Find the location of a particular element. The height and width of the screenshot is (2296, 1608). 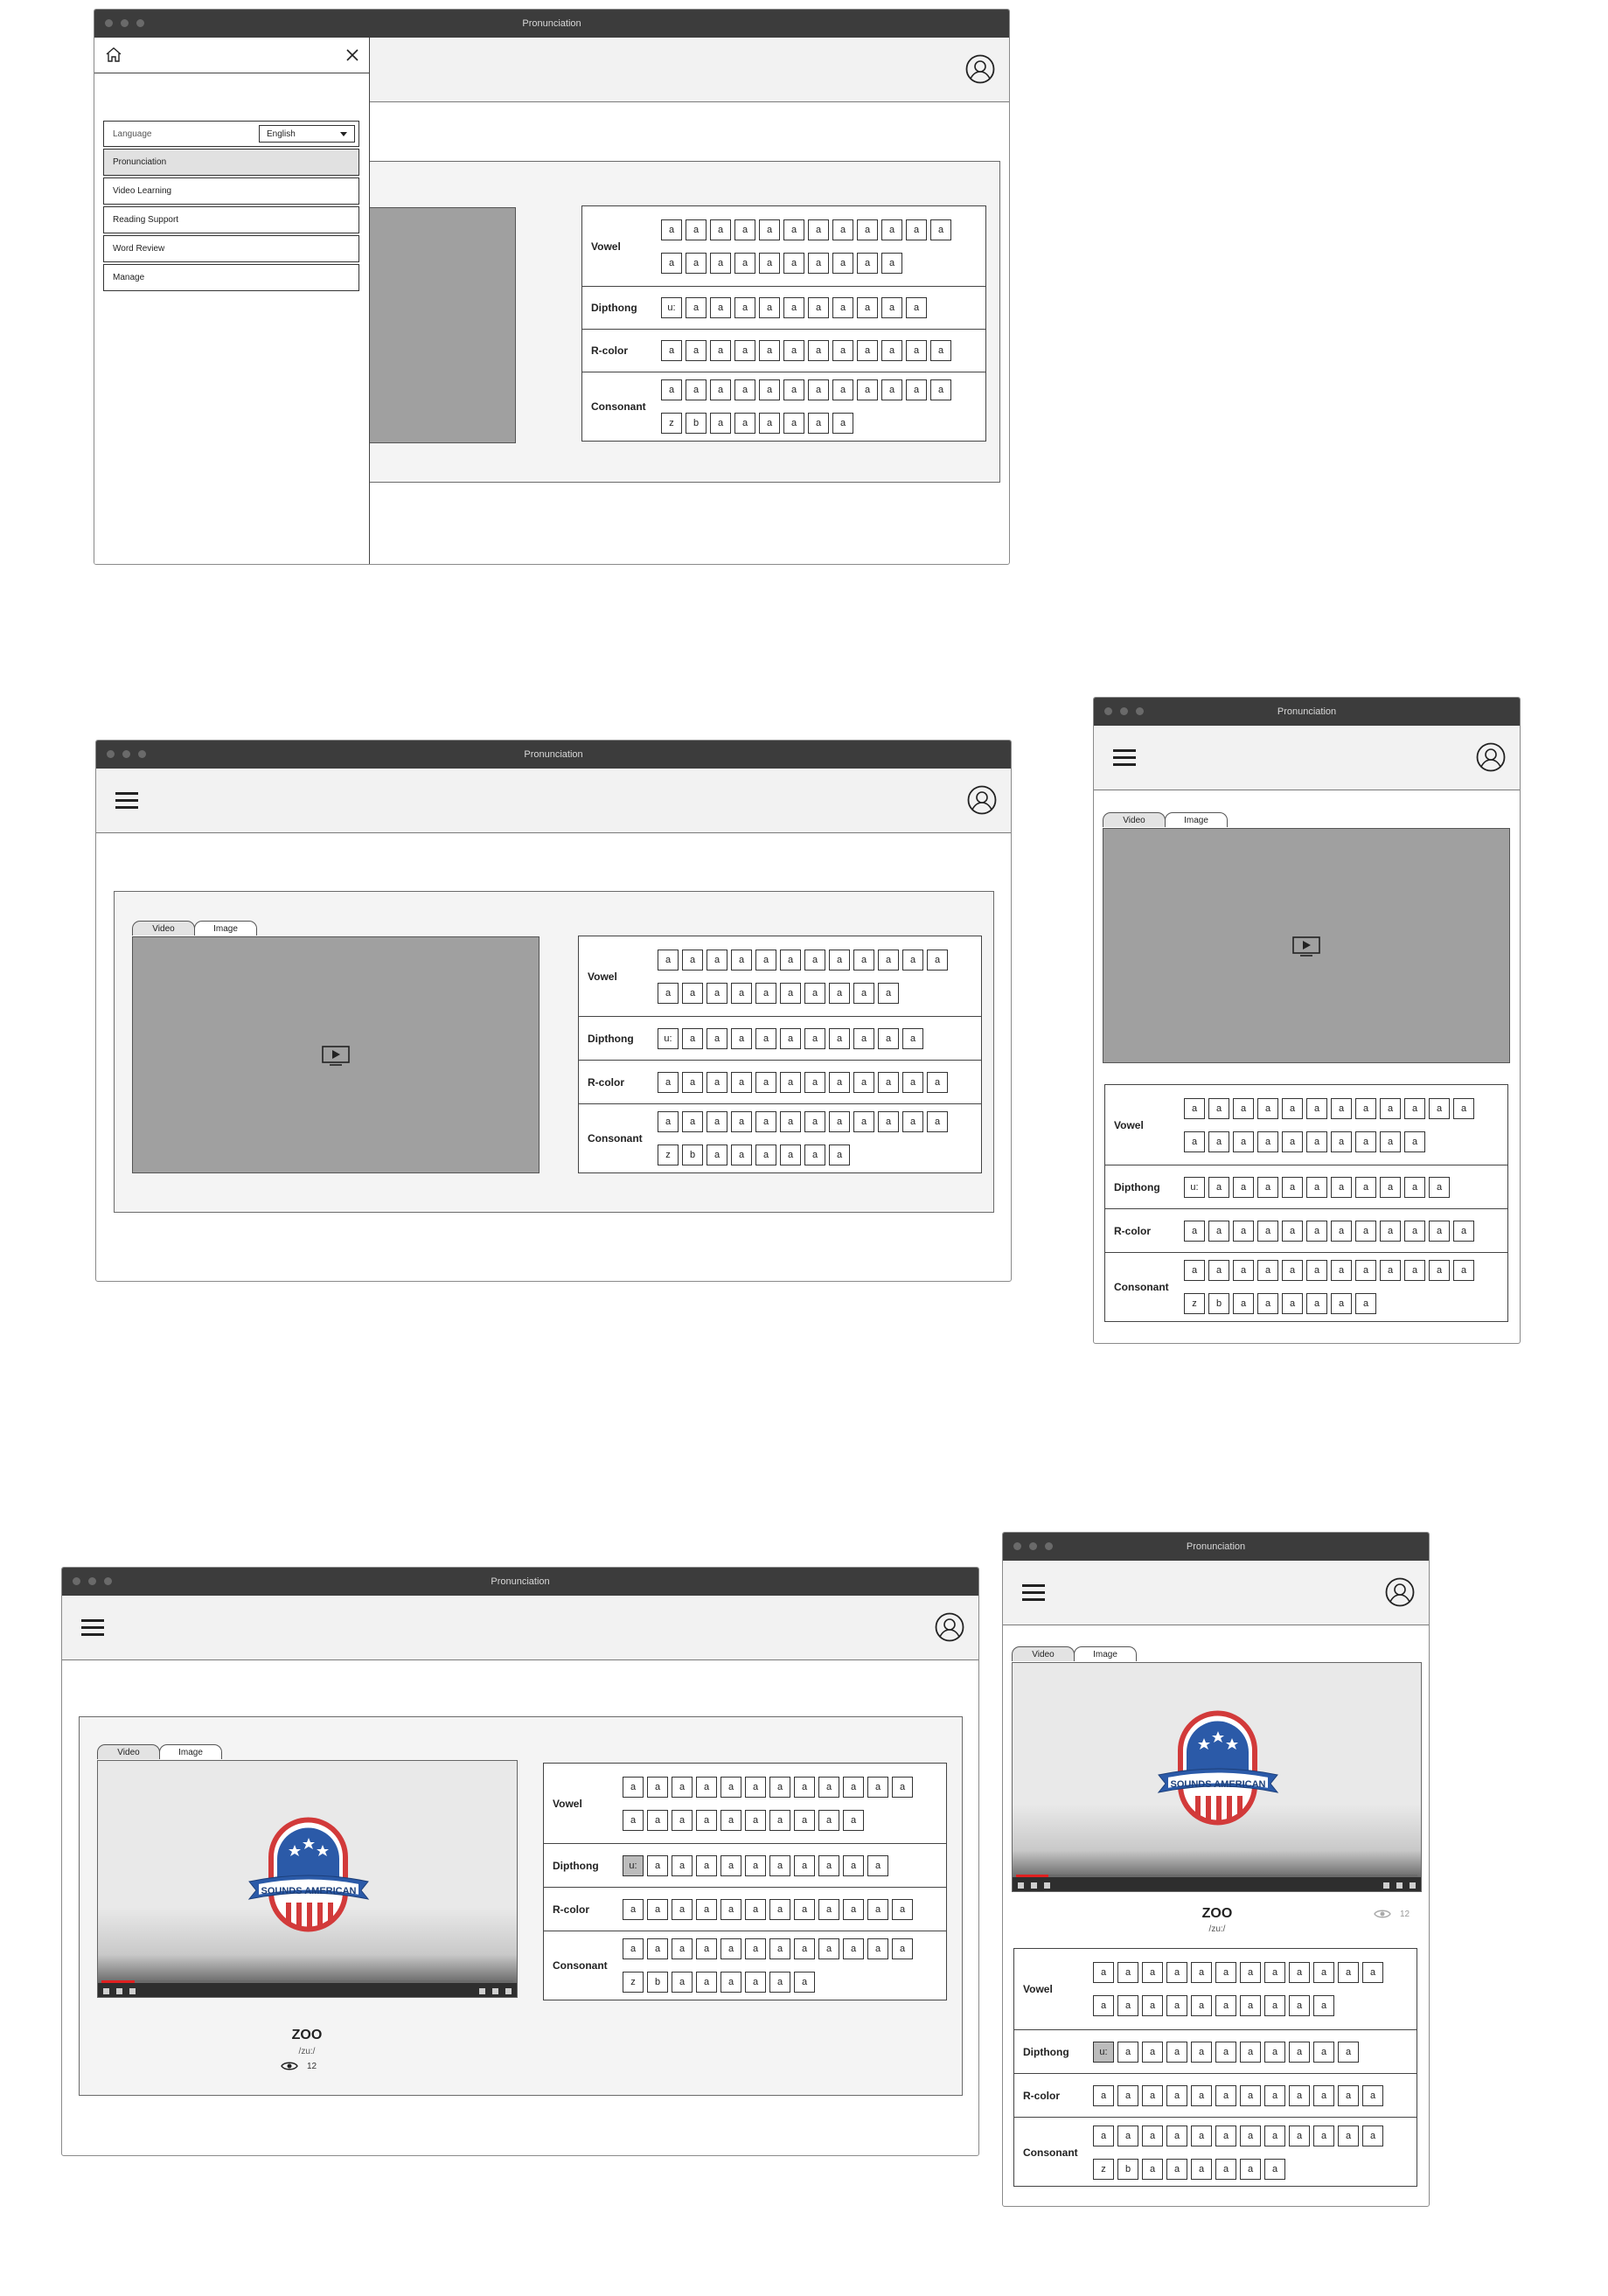

sound-key: b is located at coordinates (1218, 1304).